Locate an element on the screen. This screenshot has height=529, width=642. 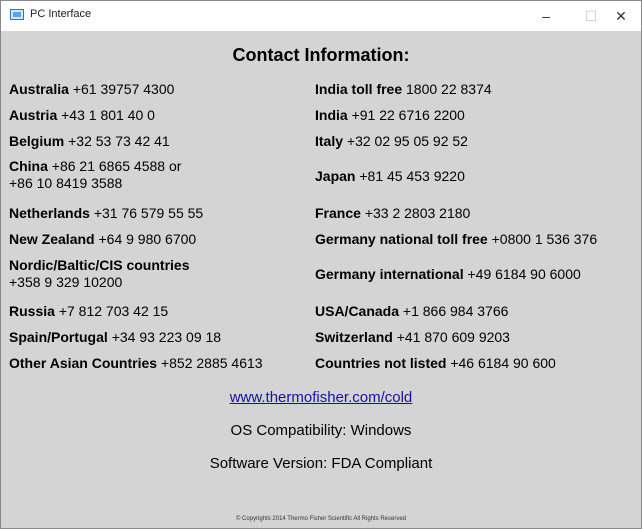
contact-russia: Russia +7 812 703 42 15 is located at coordinates (88, 311).